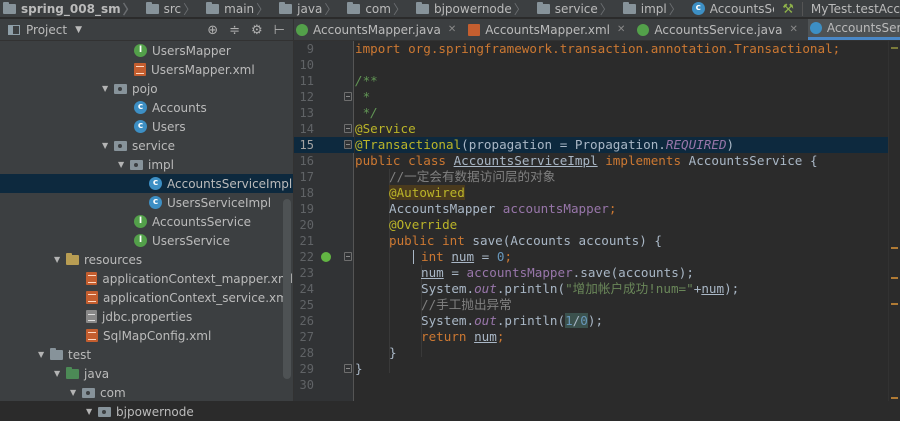 This screenshot has height=421, width=900. Describe the element at coordinates (146, 335) in the screenshot. I see `tree-item-sqlmapconfig: SqlMapConfig.xml` at that location.